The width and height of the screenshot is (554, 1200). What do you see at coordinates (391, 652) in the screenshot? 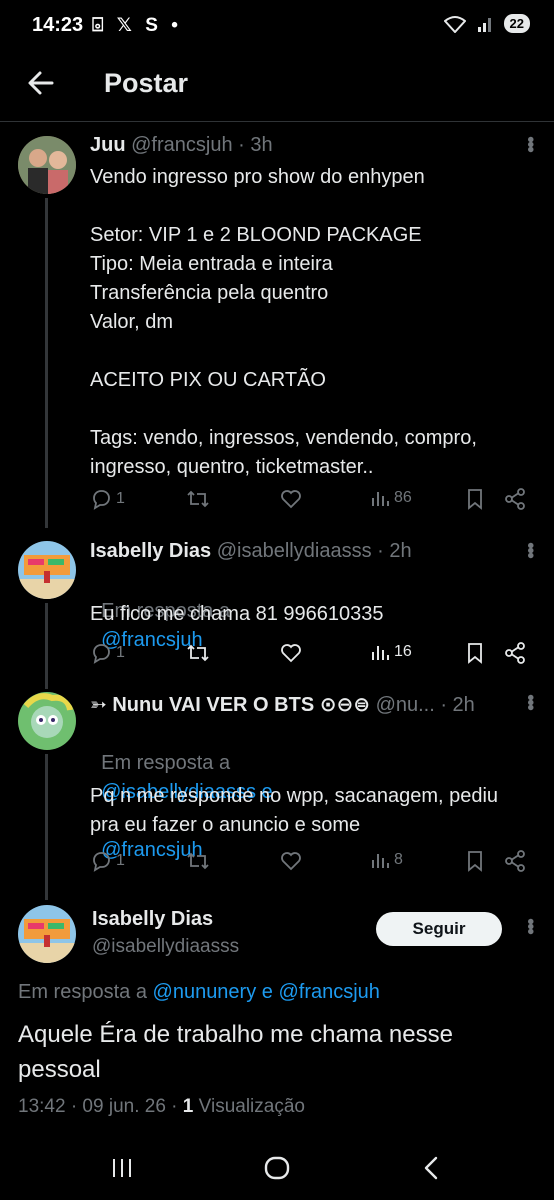
I see `views-button: 16` at bounding box center [391, 652].